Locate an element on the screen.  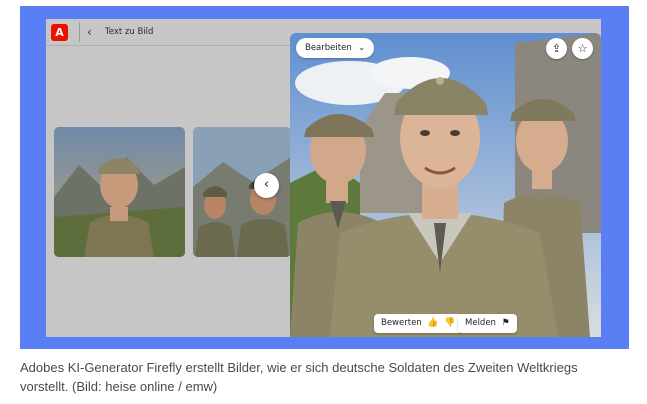
thumbs-up-icon: 👍 is located at coordinates (432, 323).